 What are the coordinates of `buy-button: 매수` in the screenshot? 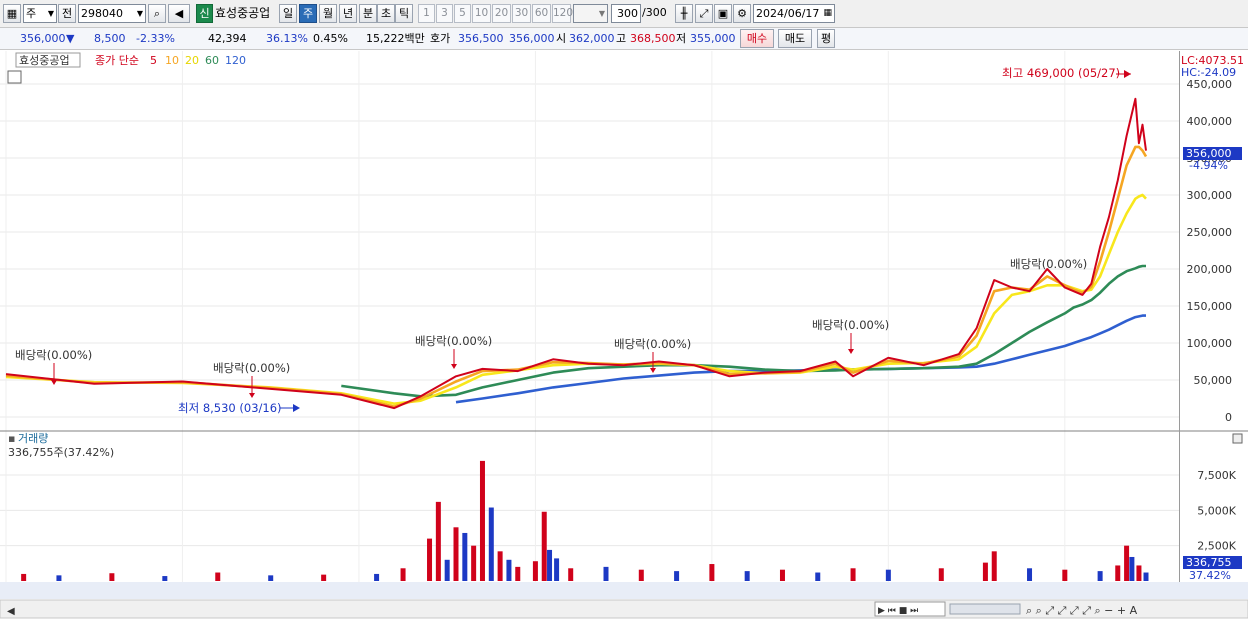 It's located at (757, 38).